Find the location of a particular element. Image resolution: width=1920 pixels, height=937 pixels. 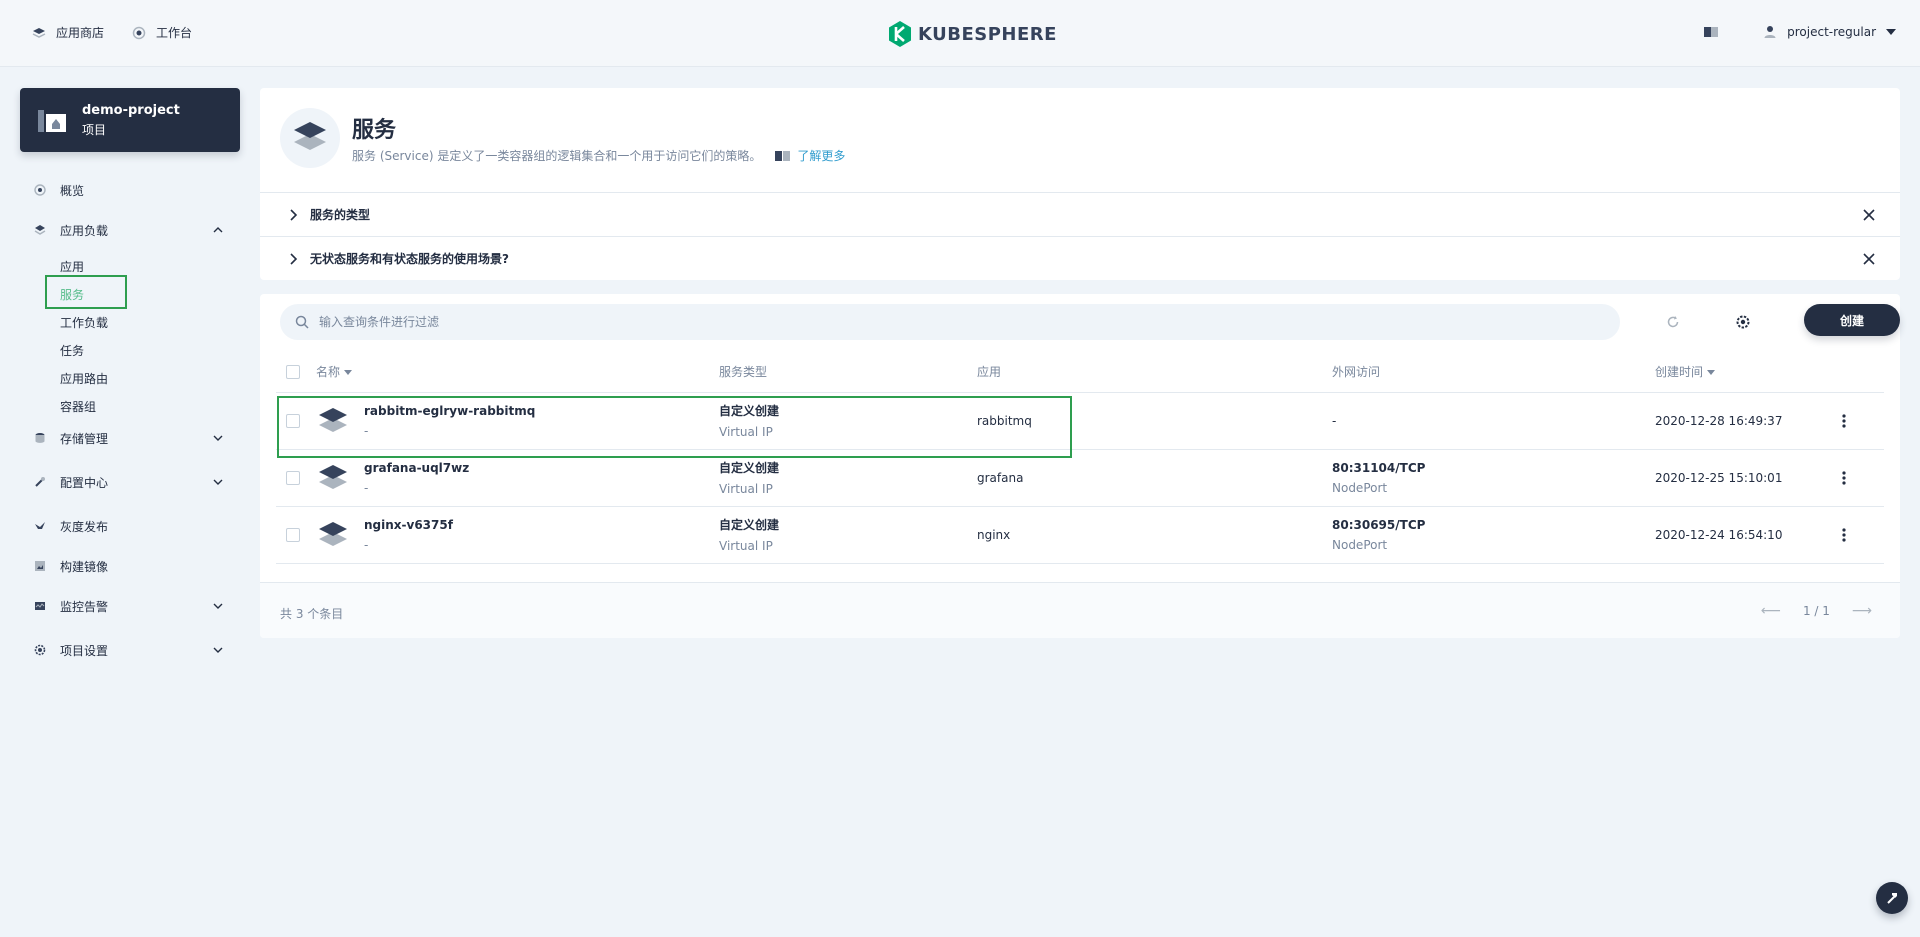

column-header-access: 外网访问 is located at coordinates (1493, 372).